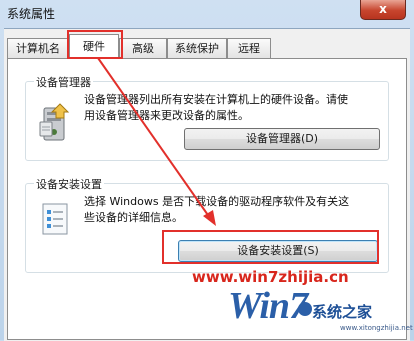 The height and width of the screenshot is (341, 414). What do you see at coordinates (268, 306) in the screenshot?
I see `watermark-logo: Win7` at bounding box center [268, 306].